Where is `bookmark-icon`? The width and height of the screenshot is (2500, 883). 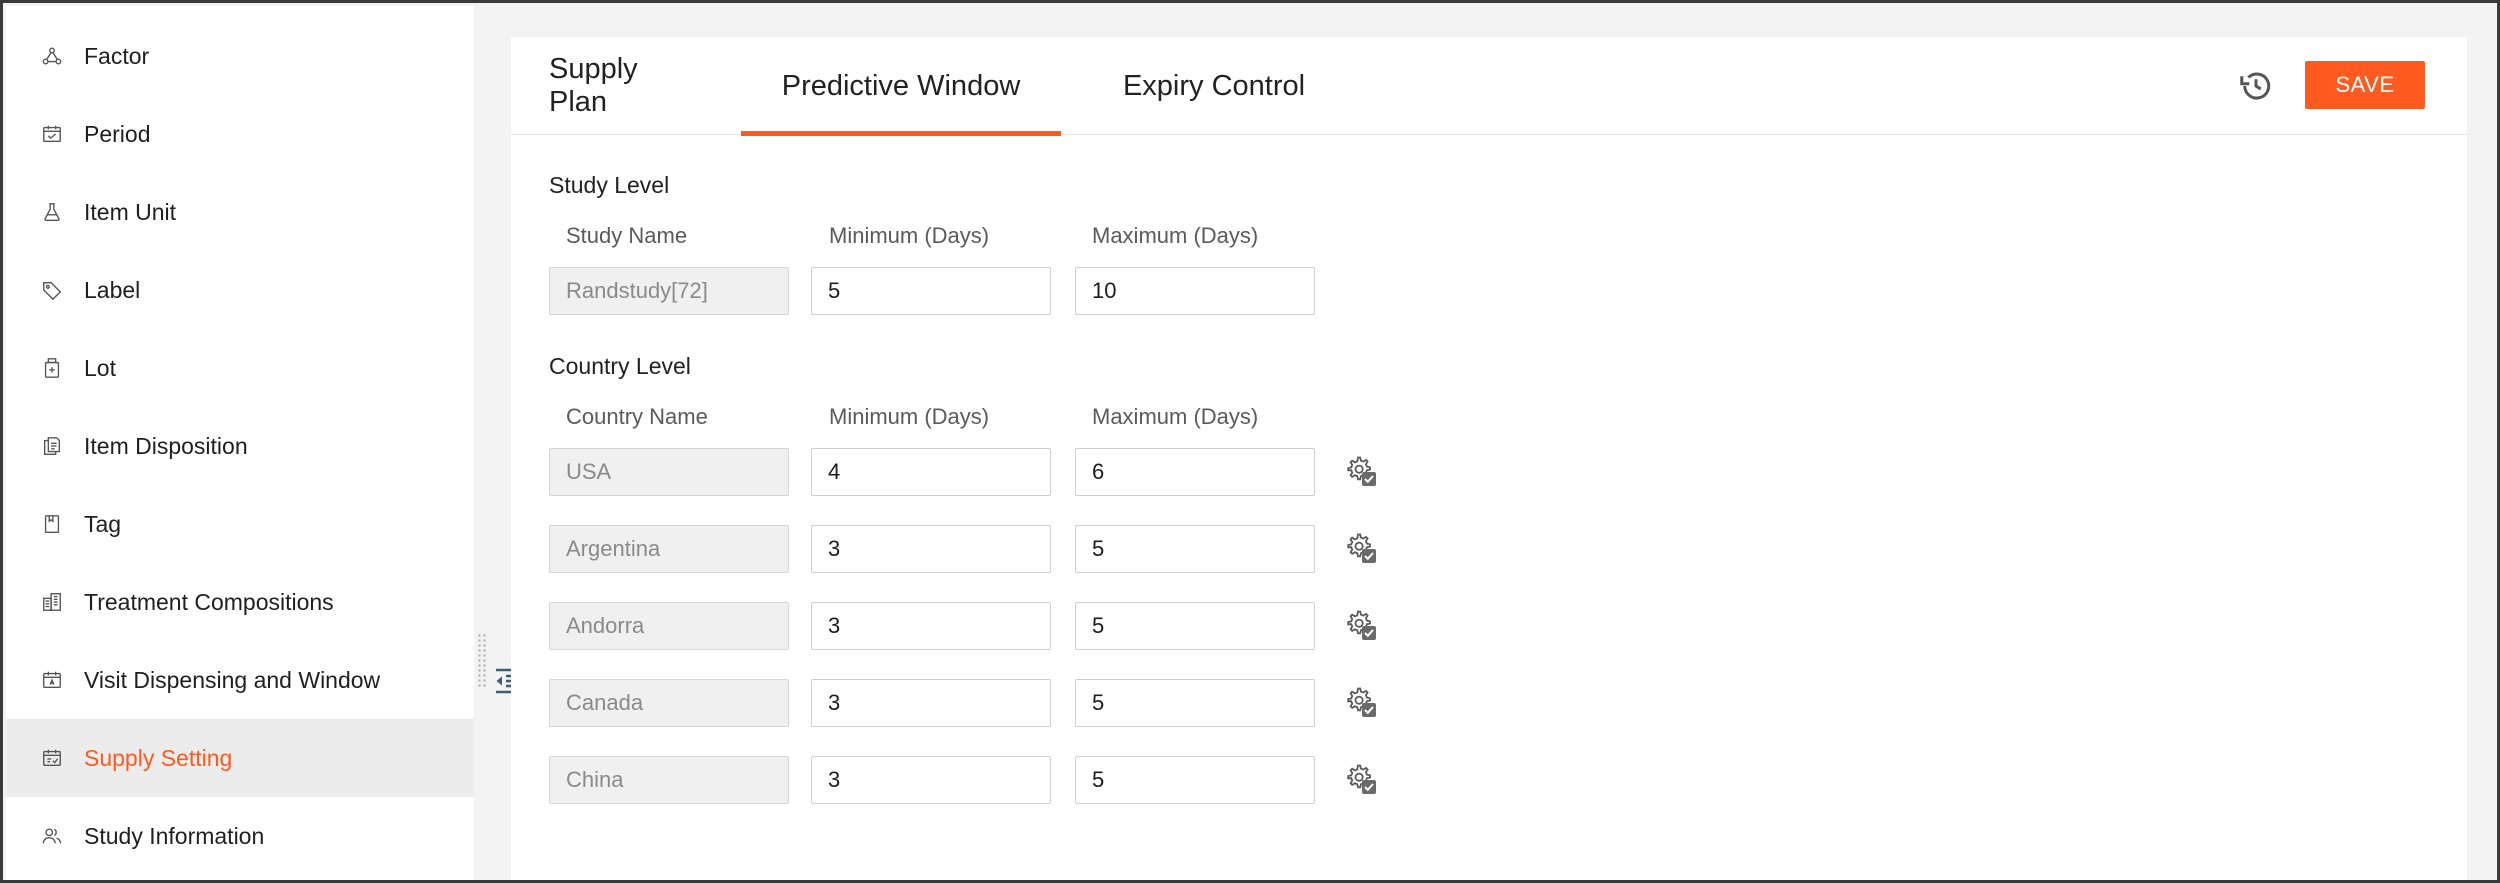
bookmark-icon is located at coordinates (52, 524).